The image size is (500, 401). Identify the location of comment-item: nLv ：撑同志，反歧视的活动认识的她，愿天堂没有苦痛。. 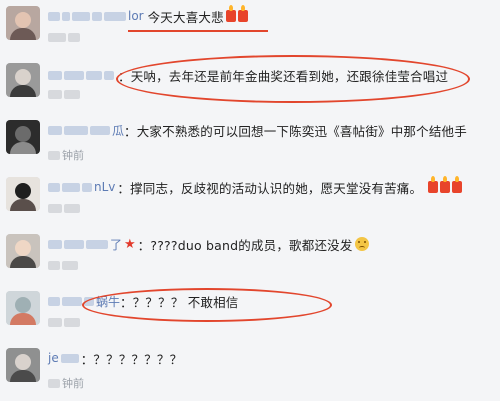
(250, 199).